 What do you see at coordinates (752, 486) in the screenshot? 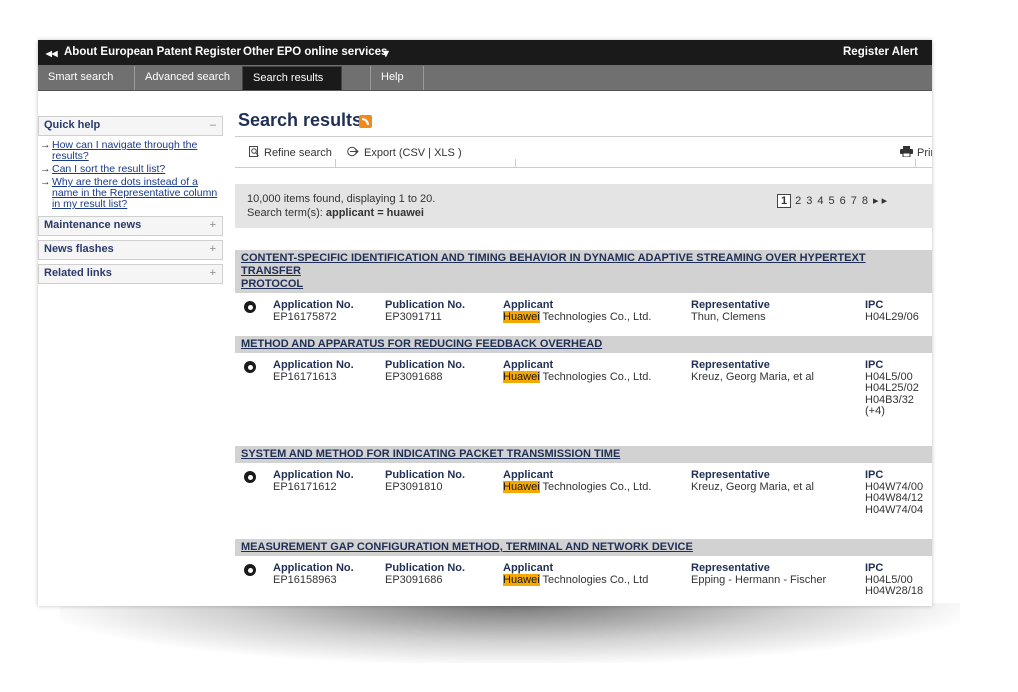
I see `representative-name: Kreuz, Georg Maria, et al` at bounding box center [752, 486].